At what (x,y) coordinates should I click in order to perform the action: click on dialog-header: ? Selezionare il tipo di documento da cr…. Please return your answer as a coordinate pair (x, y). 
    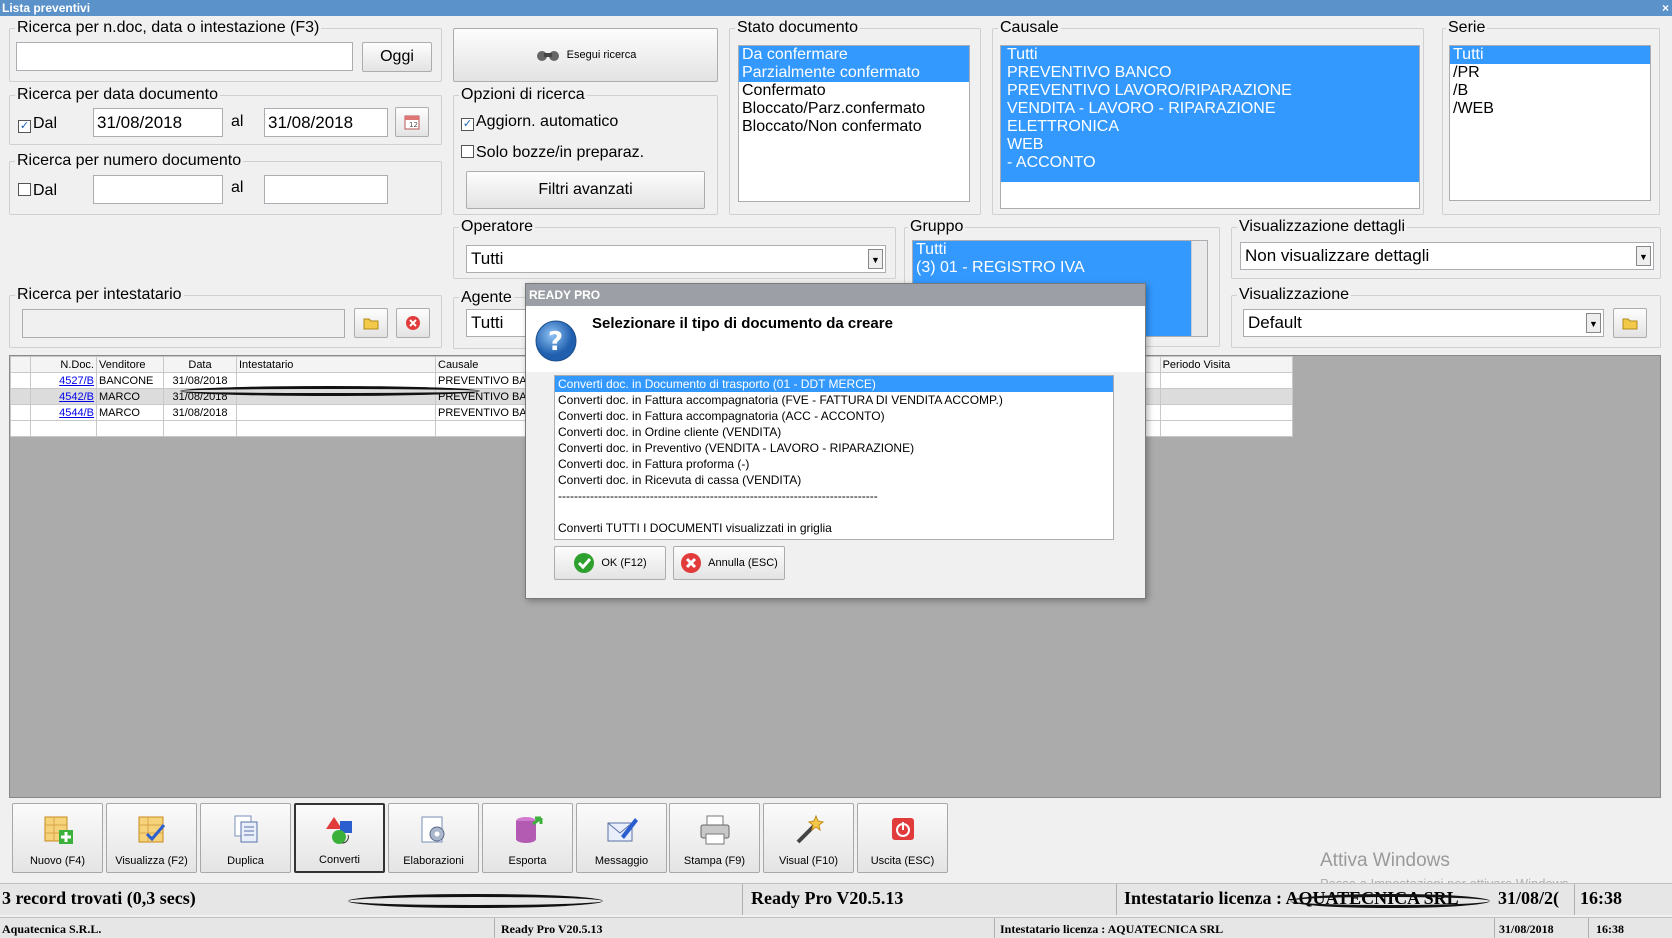
    Looking at the image, I should click on (835, 339).